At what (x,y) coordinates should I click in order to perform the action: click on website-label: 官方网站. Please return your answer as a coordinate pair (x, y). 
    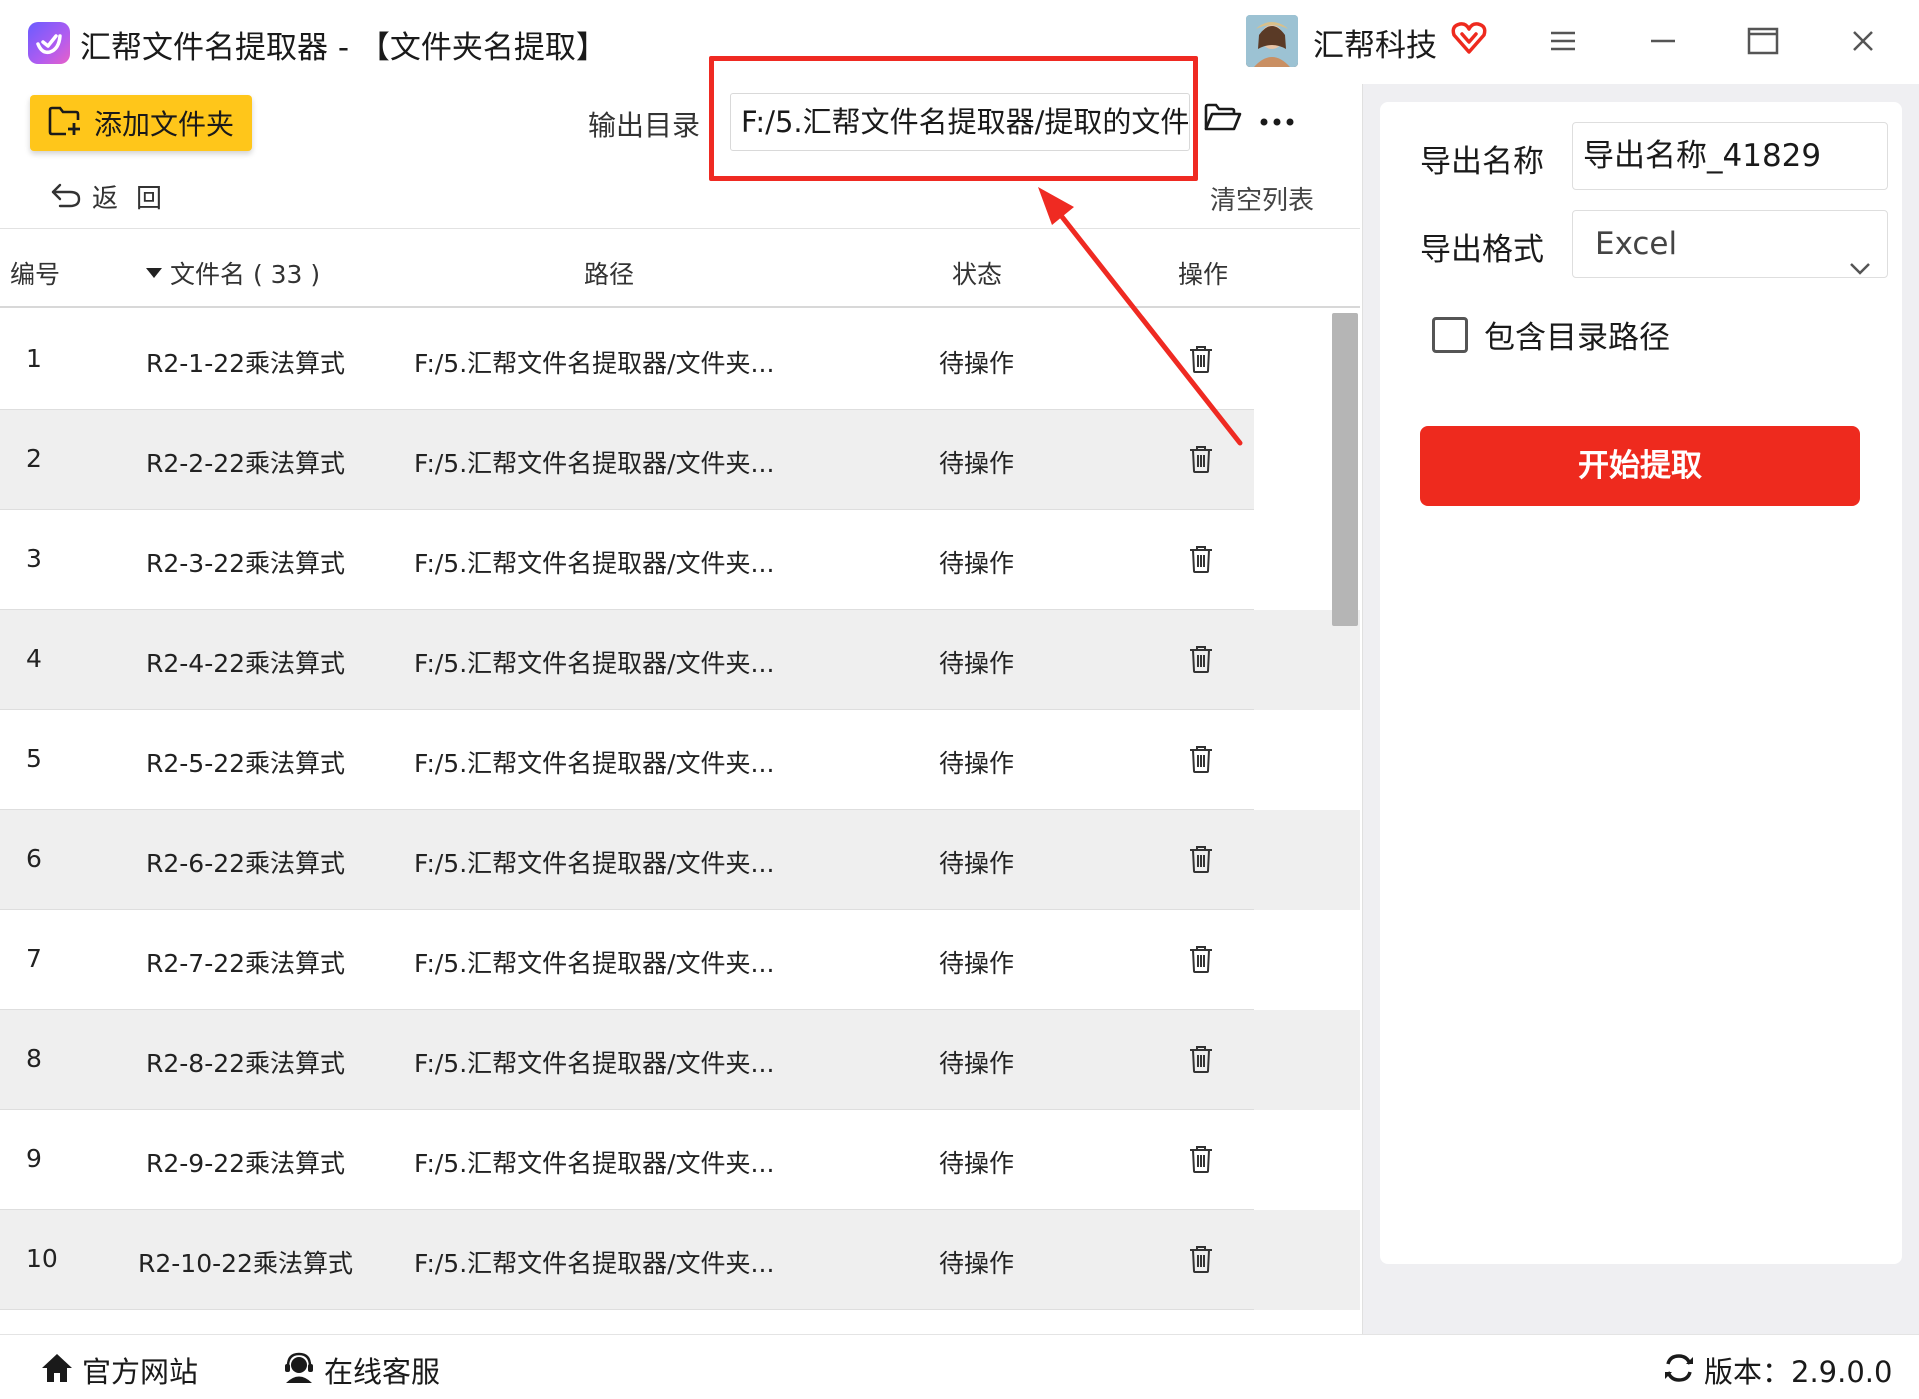
    Looking at the image, I should click on (140, 1372).